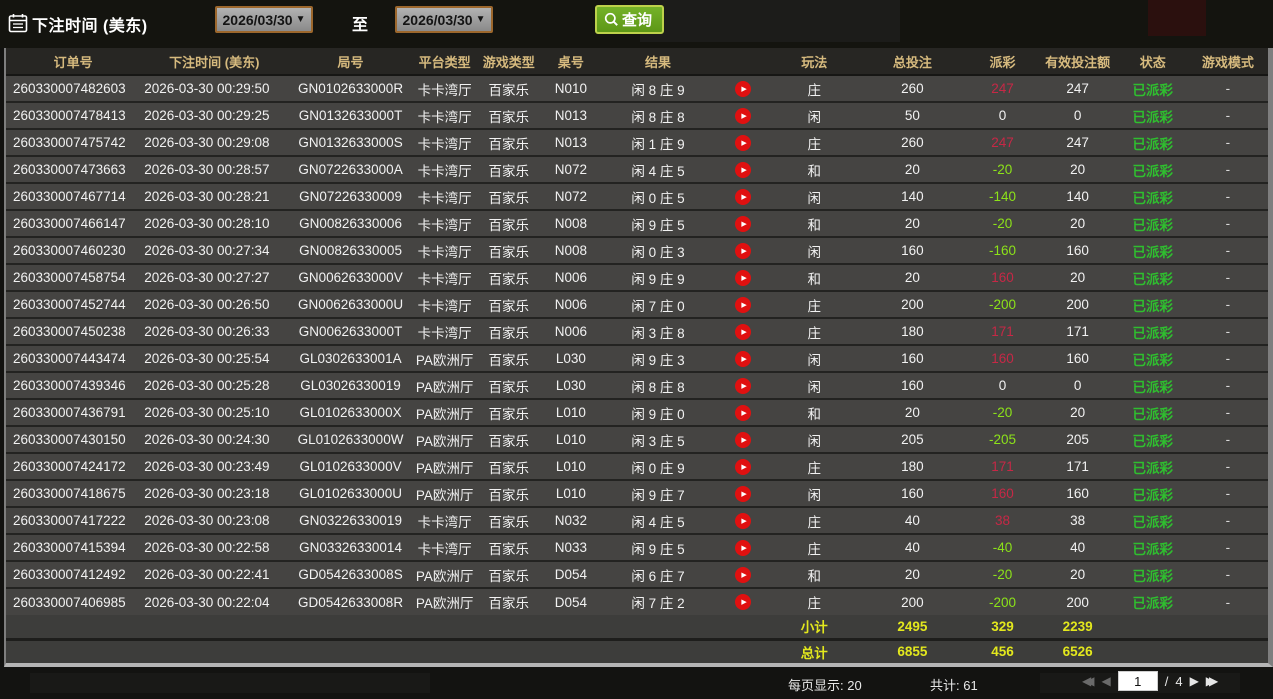 This screenshot has width=1273, height=699. What do you see at coordinates (912, 650) in the screenshot?
I see `grand-total-total-bet: 6855` at bounding box center [912, 650].